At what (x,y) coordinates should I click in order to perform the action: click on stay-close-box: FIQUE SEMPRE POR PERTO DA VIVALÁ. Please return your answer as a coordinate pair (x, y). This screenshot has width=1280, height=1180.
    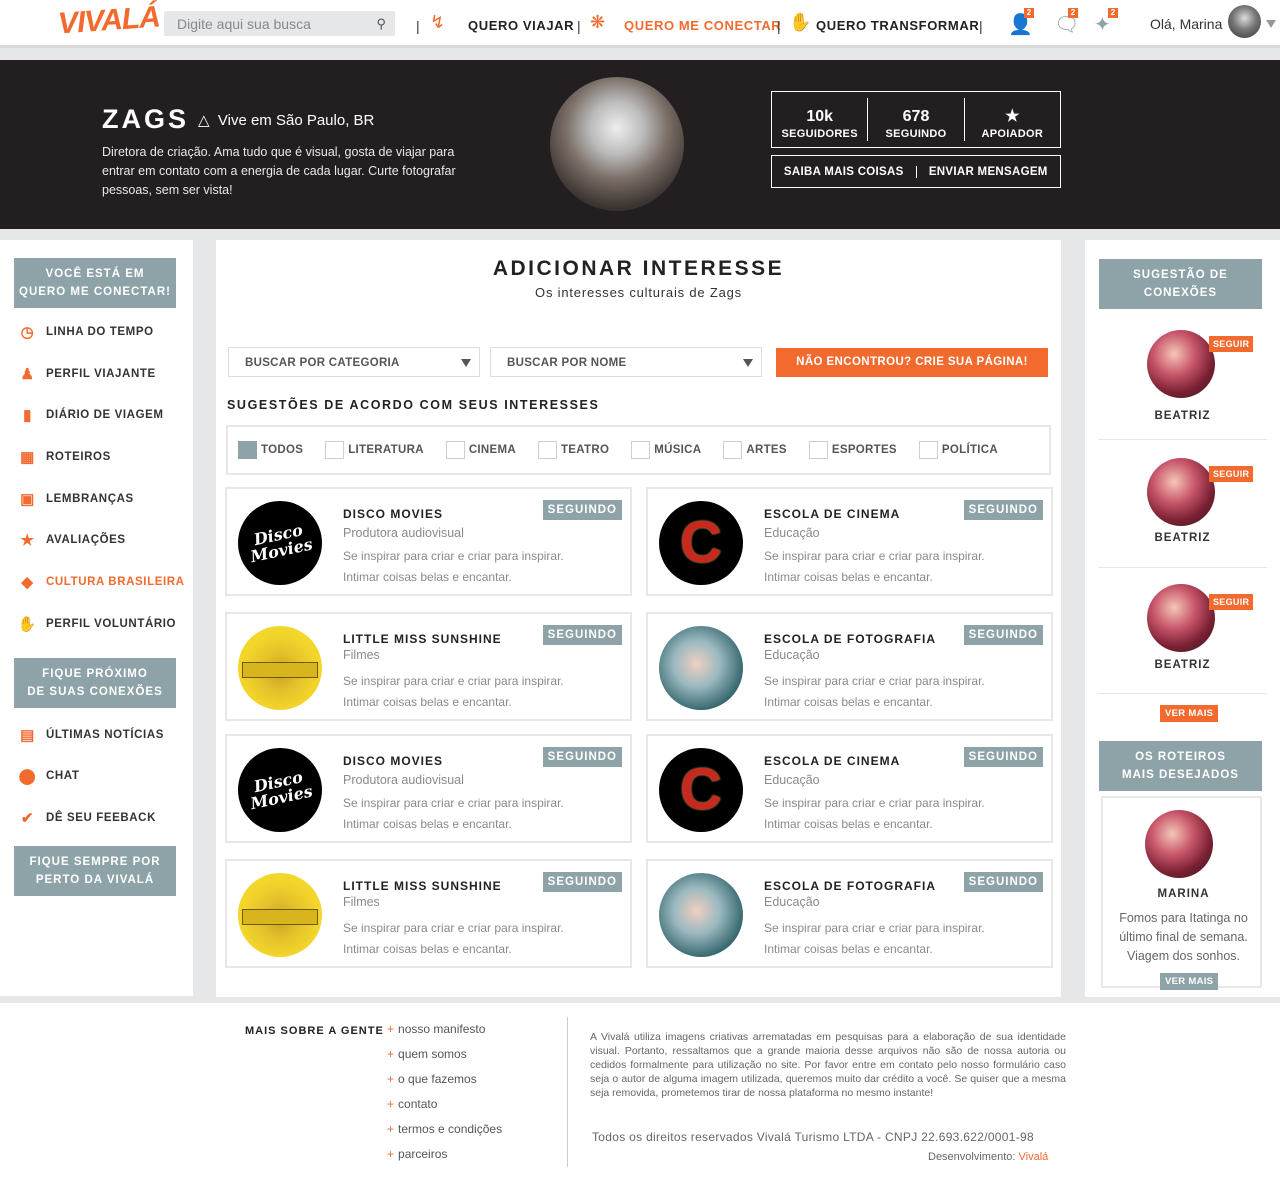
    Looking at the image, I should click on (95, 871).